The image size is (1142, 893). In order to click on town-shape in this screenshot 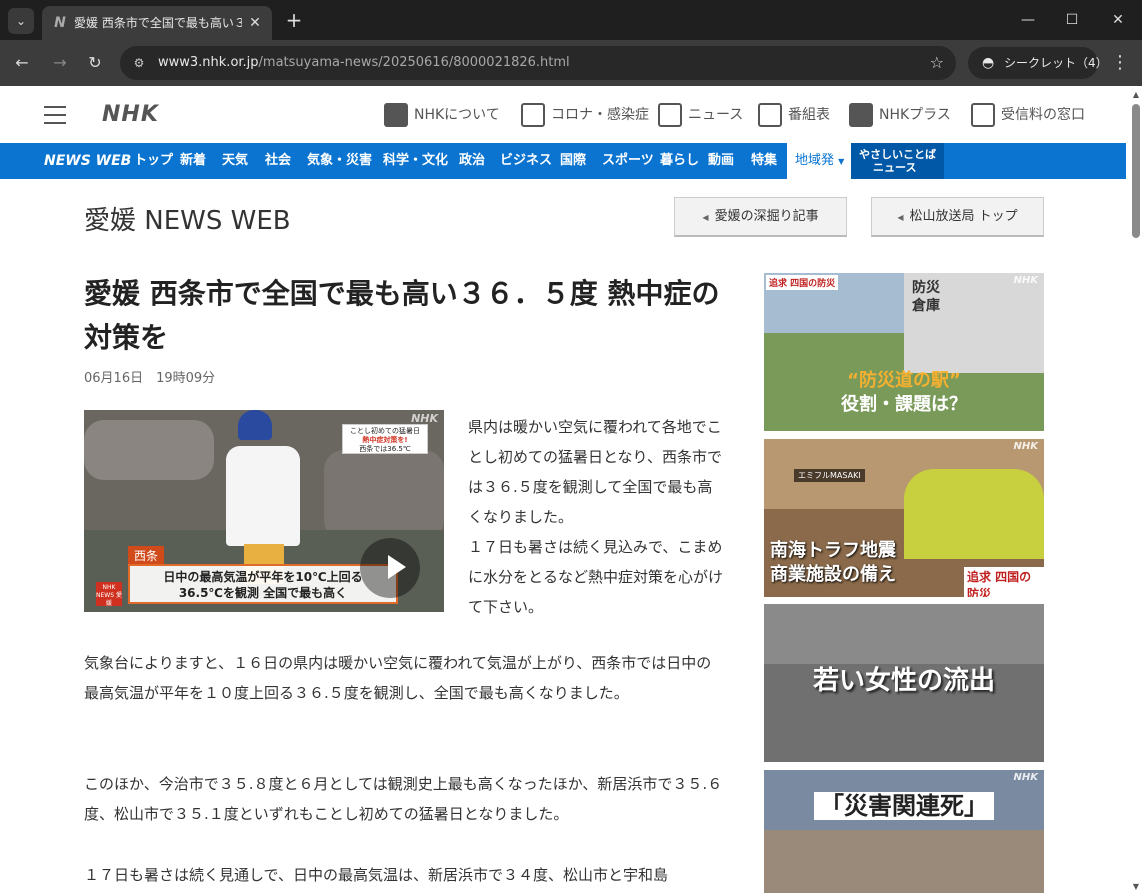, I will do `click(904, 861)`.